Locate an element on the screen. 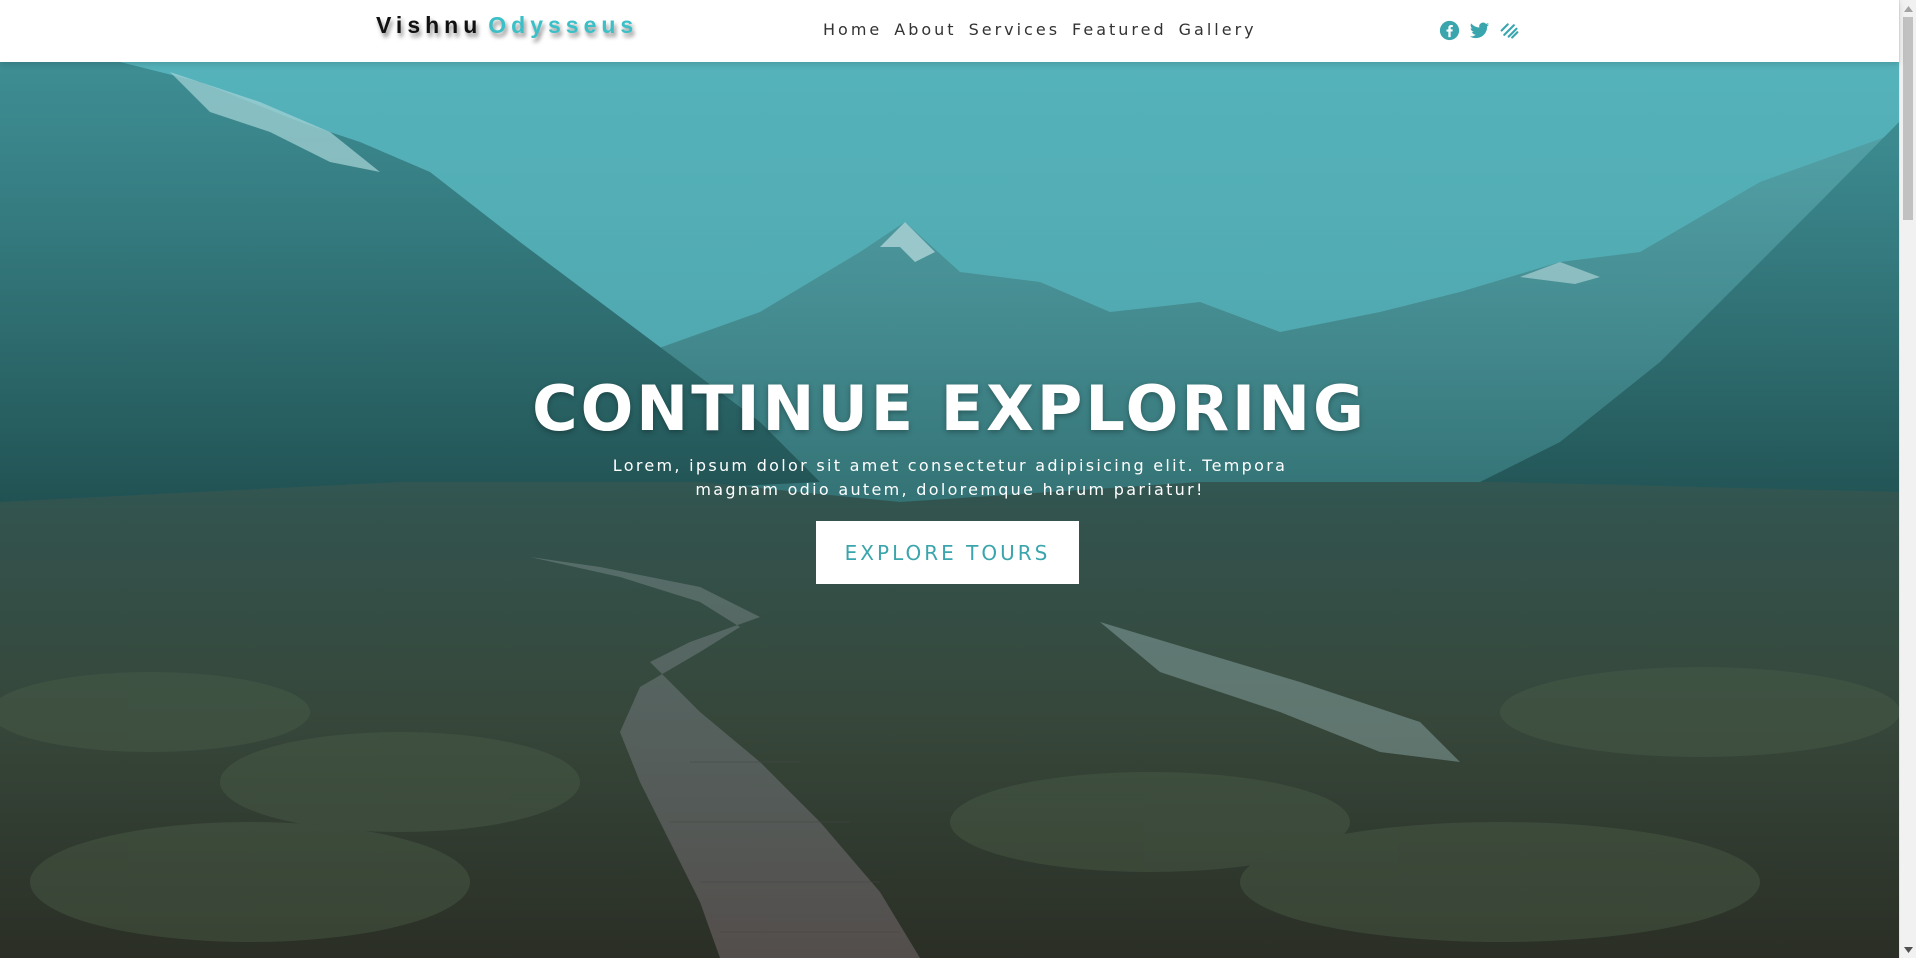 The image size is (1916, 958). brand-logo: Vishnu Odysseus is located at coordinates (507, 25).